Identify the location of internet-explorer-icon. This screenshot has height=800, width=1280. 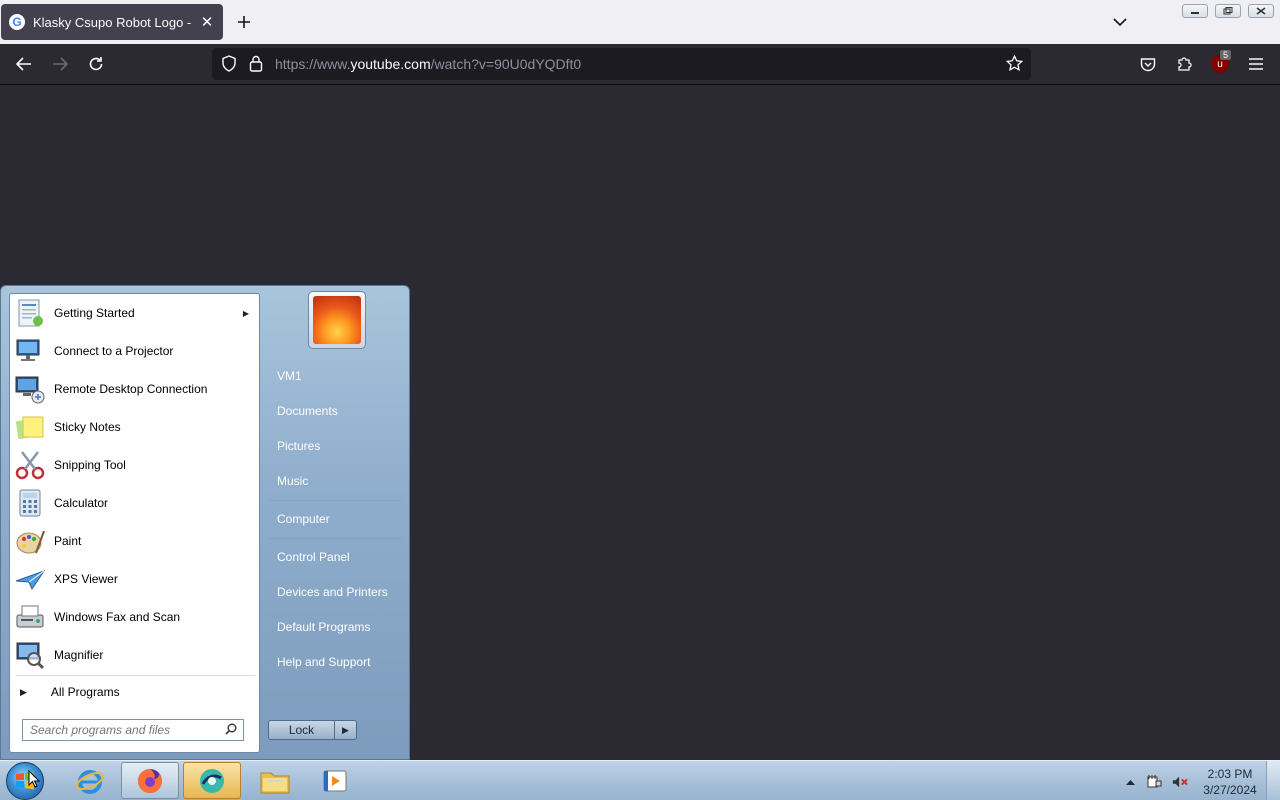
(90, 781).